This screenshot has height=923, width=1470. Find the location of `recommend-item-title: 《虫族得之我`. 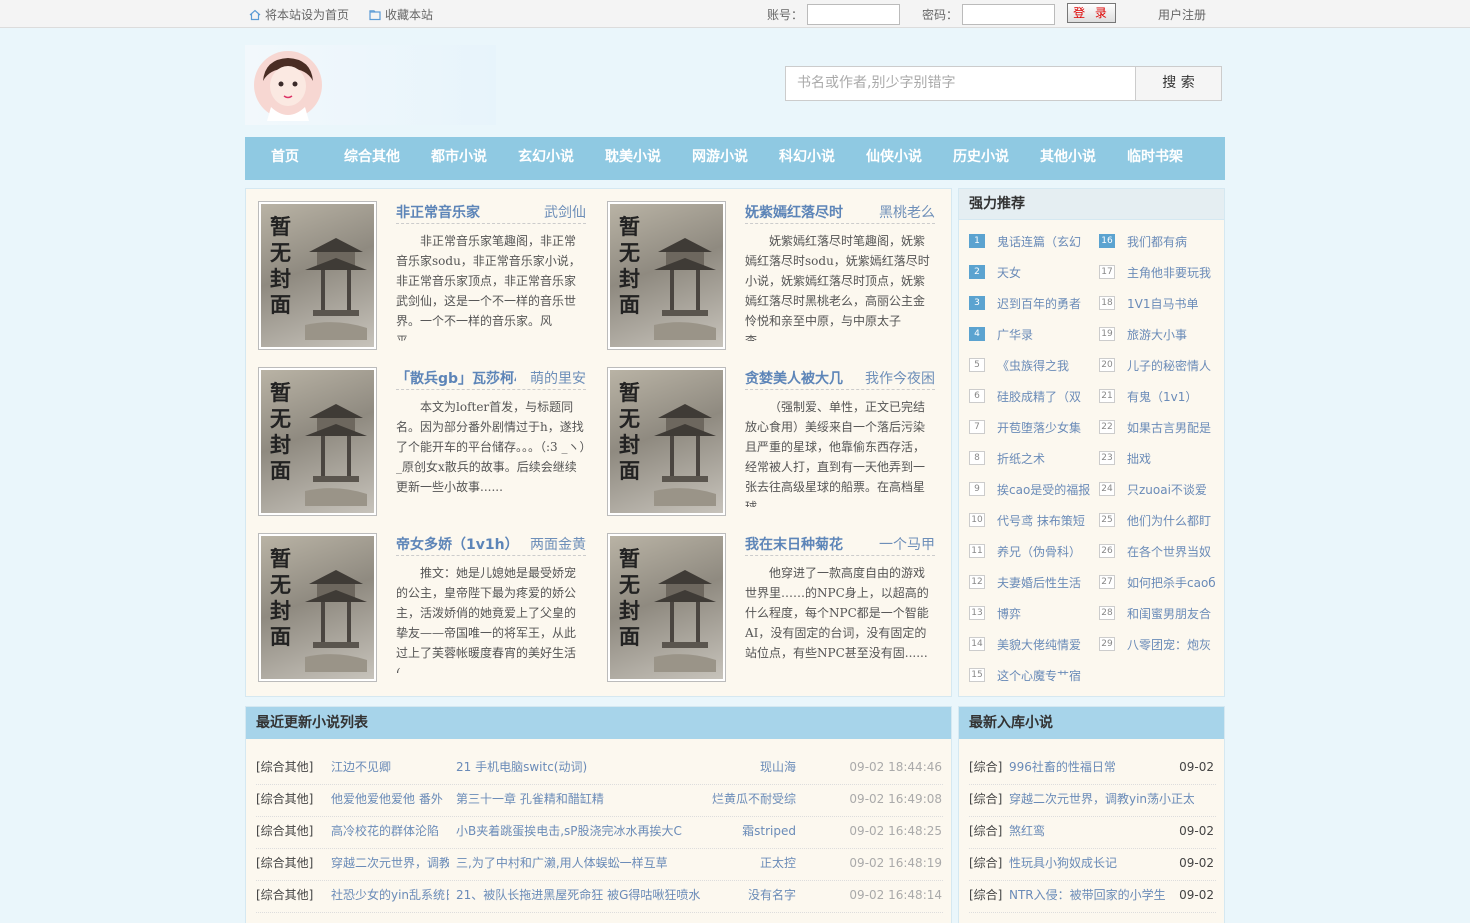

recommend-item-title: 《虫族得之我 is located at coordinates (1033, 365).